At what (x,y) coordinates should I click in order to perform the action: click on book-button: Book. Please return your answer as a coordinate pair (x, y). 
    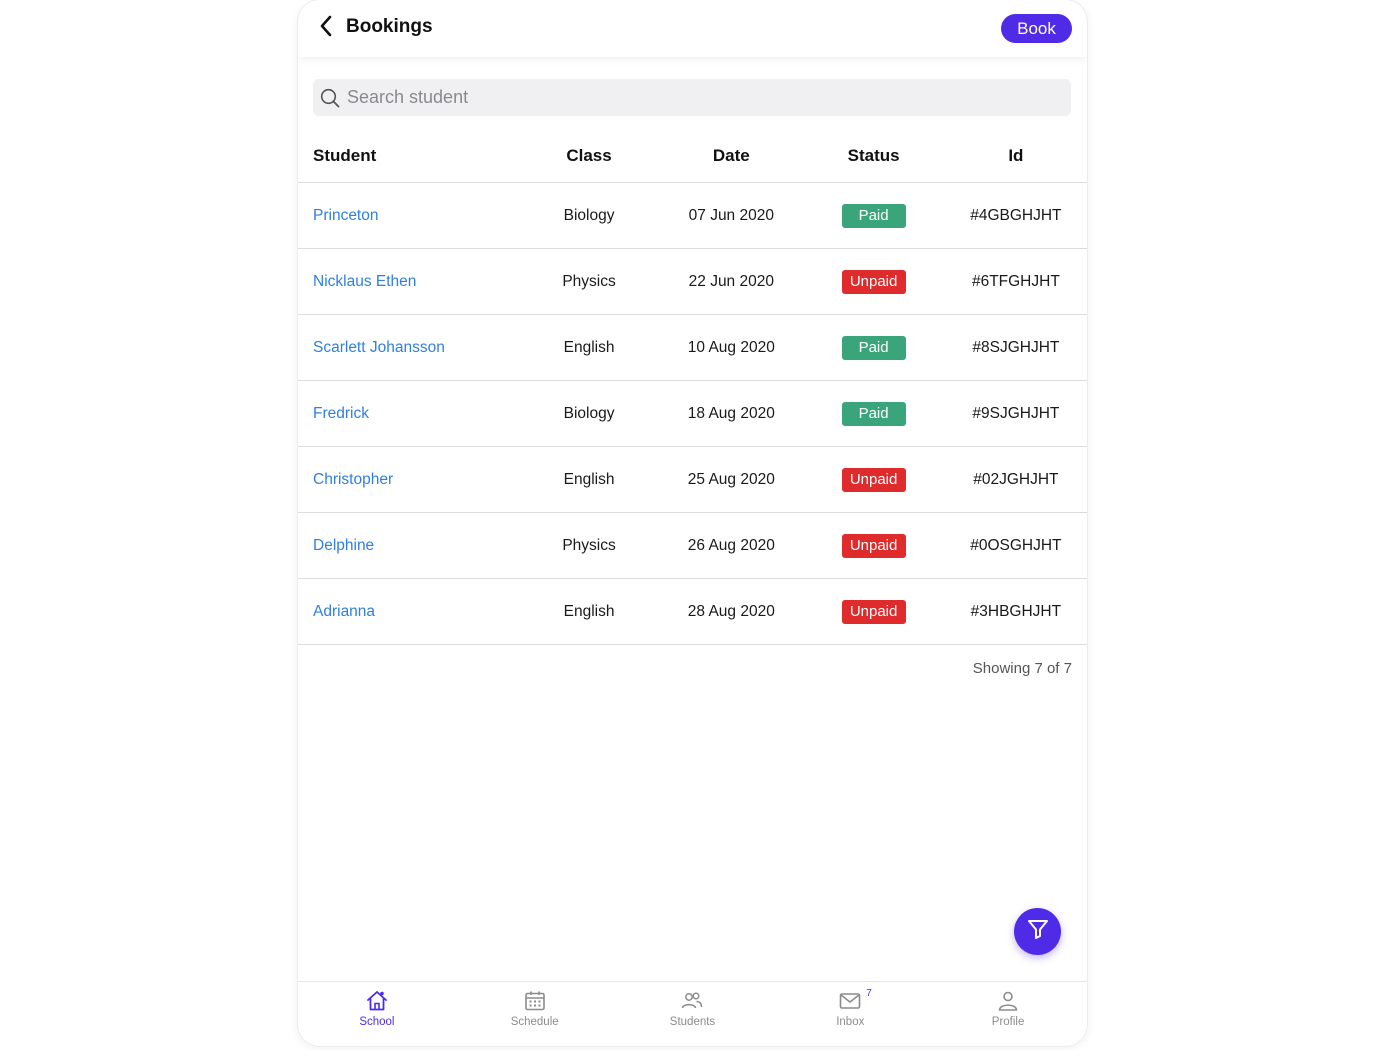
    Looking at the image, I should click on (1036, 28).